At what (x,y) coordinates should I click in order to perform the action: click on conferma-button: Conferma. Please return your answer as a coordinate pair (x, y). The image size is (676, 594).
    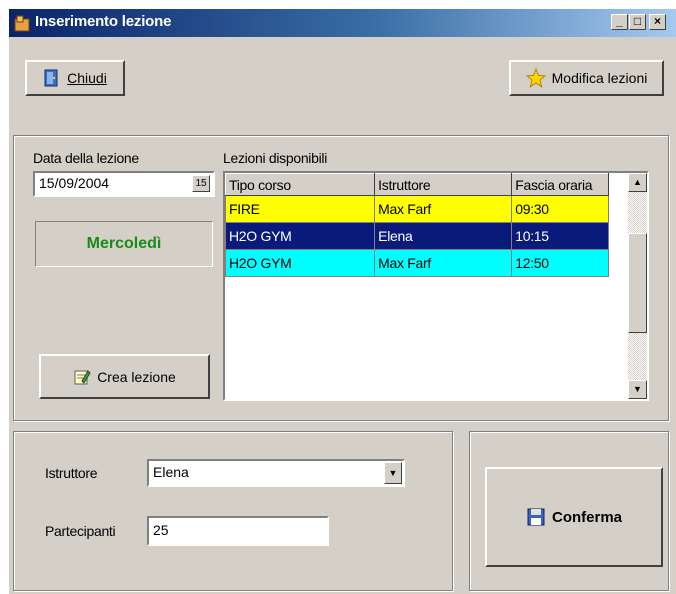
    Looking at the image, I should click on (574, 517).